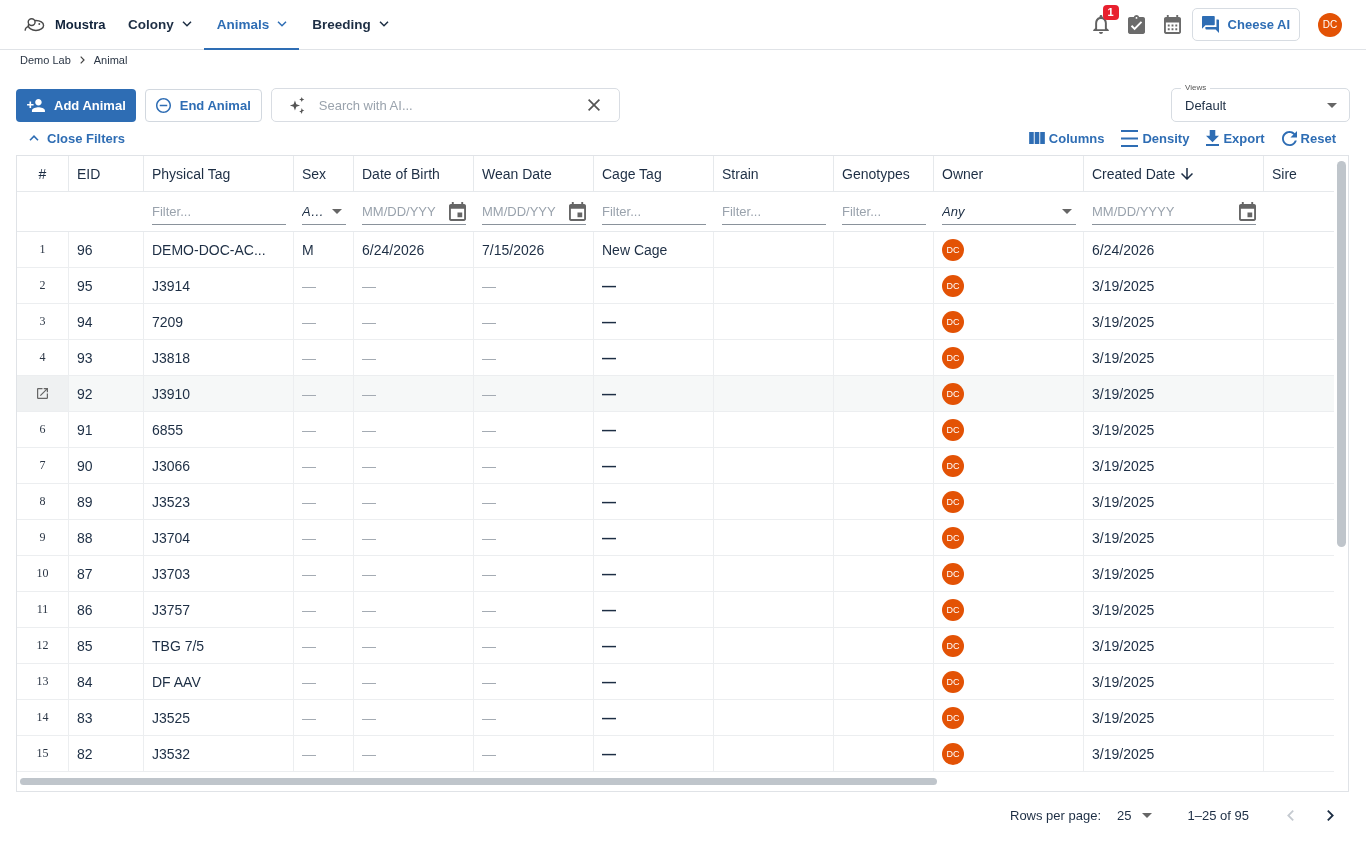 This screenshot has height=854, width=1366. Describe the element at coordinates (1155, 138) in the screenshot. I see `grid-action-button: Density` at that location.